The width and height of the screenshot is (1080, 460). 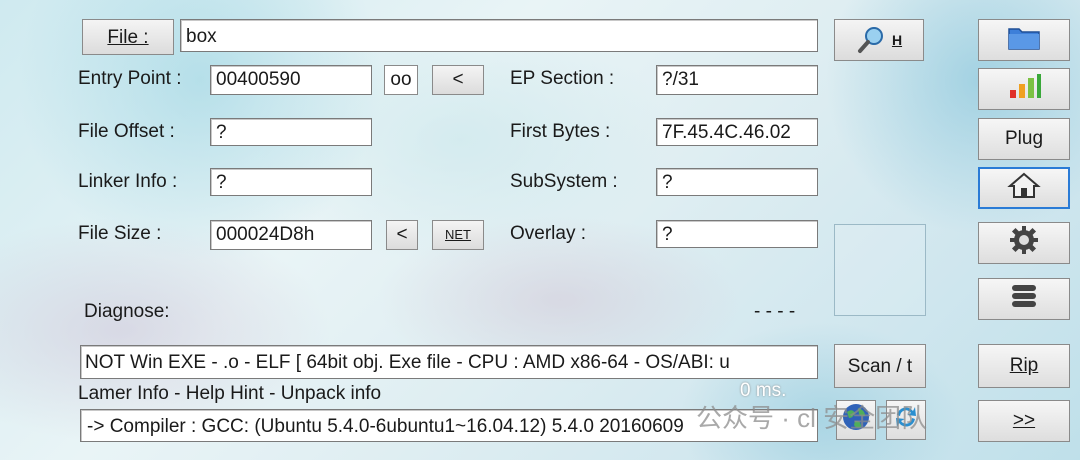 What do you see at coordinates (560, 131) in the screenshot?
I see `first-bytes-label: First Bytes :` at bounding box center [560, 131].